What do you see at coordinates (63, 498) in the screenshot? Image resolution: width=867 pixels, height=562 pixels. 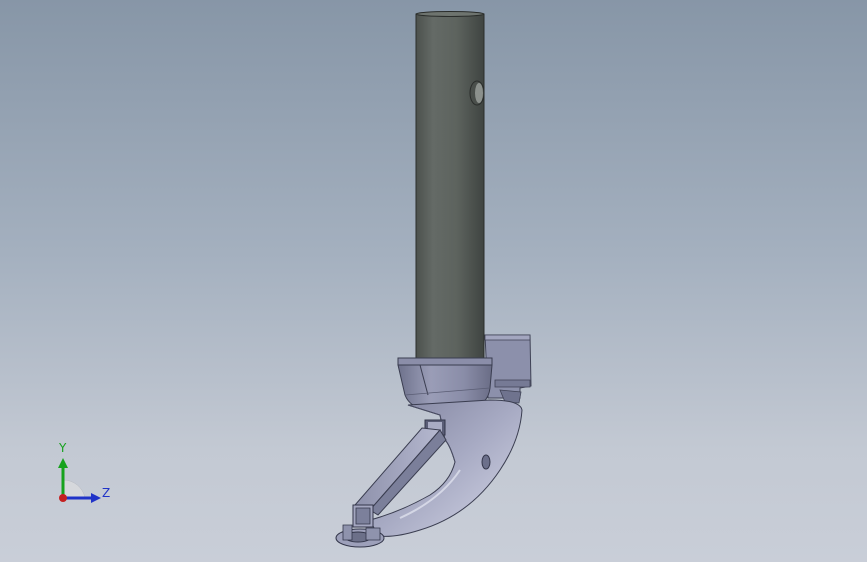 I see `x-axis-dot` at bounding box center [63, 498].